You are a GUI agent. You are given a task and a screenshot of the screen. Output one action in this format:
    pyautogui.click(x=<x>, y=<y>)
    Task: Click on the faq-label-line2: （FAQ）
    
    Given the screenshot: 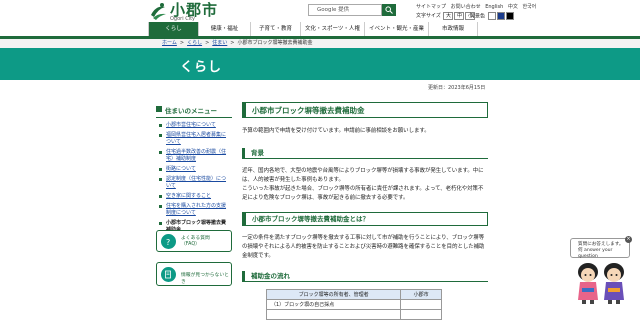 What is the action you would take?
    pyautogui.click(x=190, y=244)
    